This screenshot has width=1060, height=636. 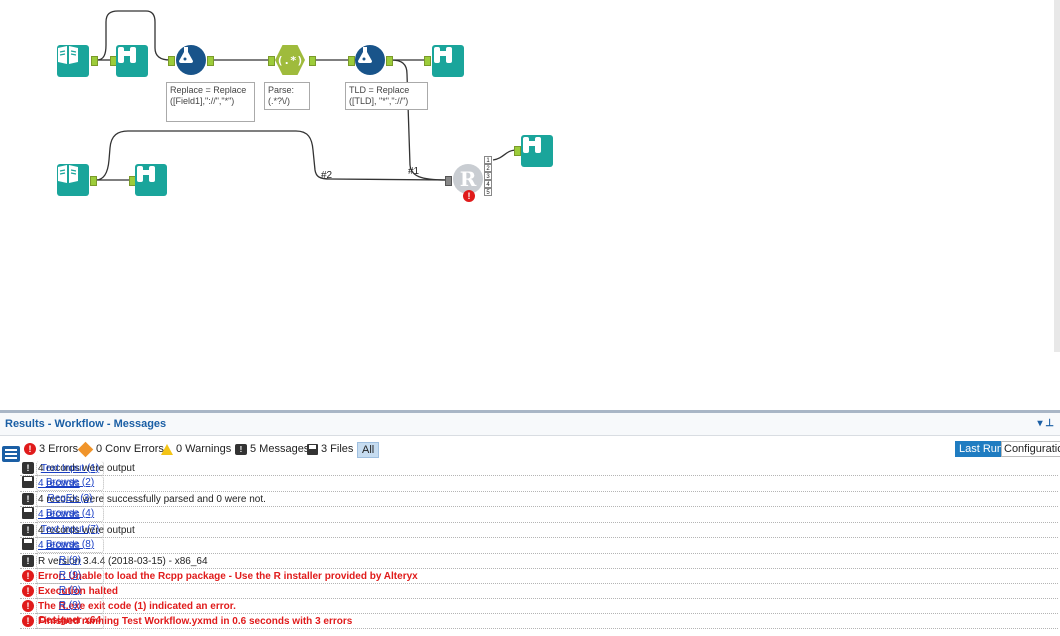 I want to click on filter-warnings: 0 Warnings, so click(x=196, y=449).